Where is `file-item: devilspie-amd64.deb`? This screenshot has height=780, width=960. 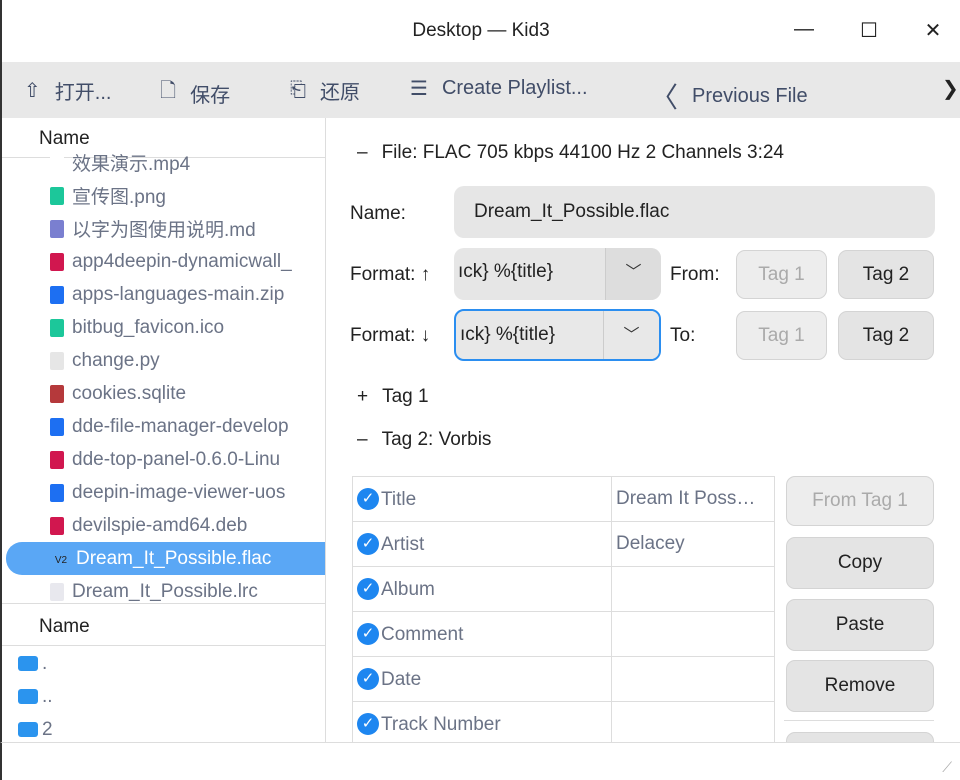 file-item: devilspie-amd64.deb is located at coordinates (163, 525).